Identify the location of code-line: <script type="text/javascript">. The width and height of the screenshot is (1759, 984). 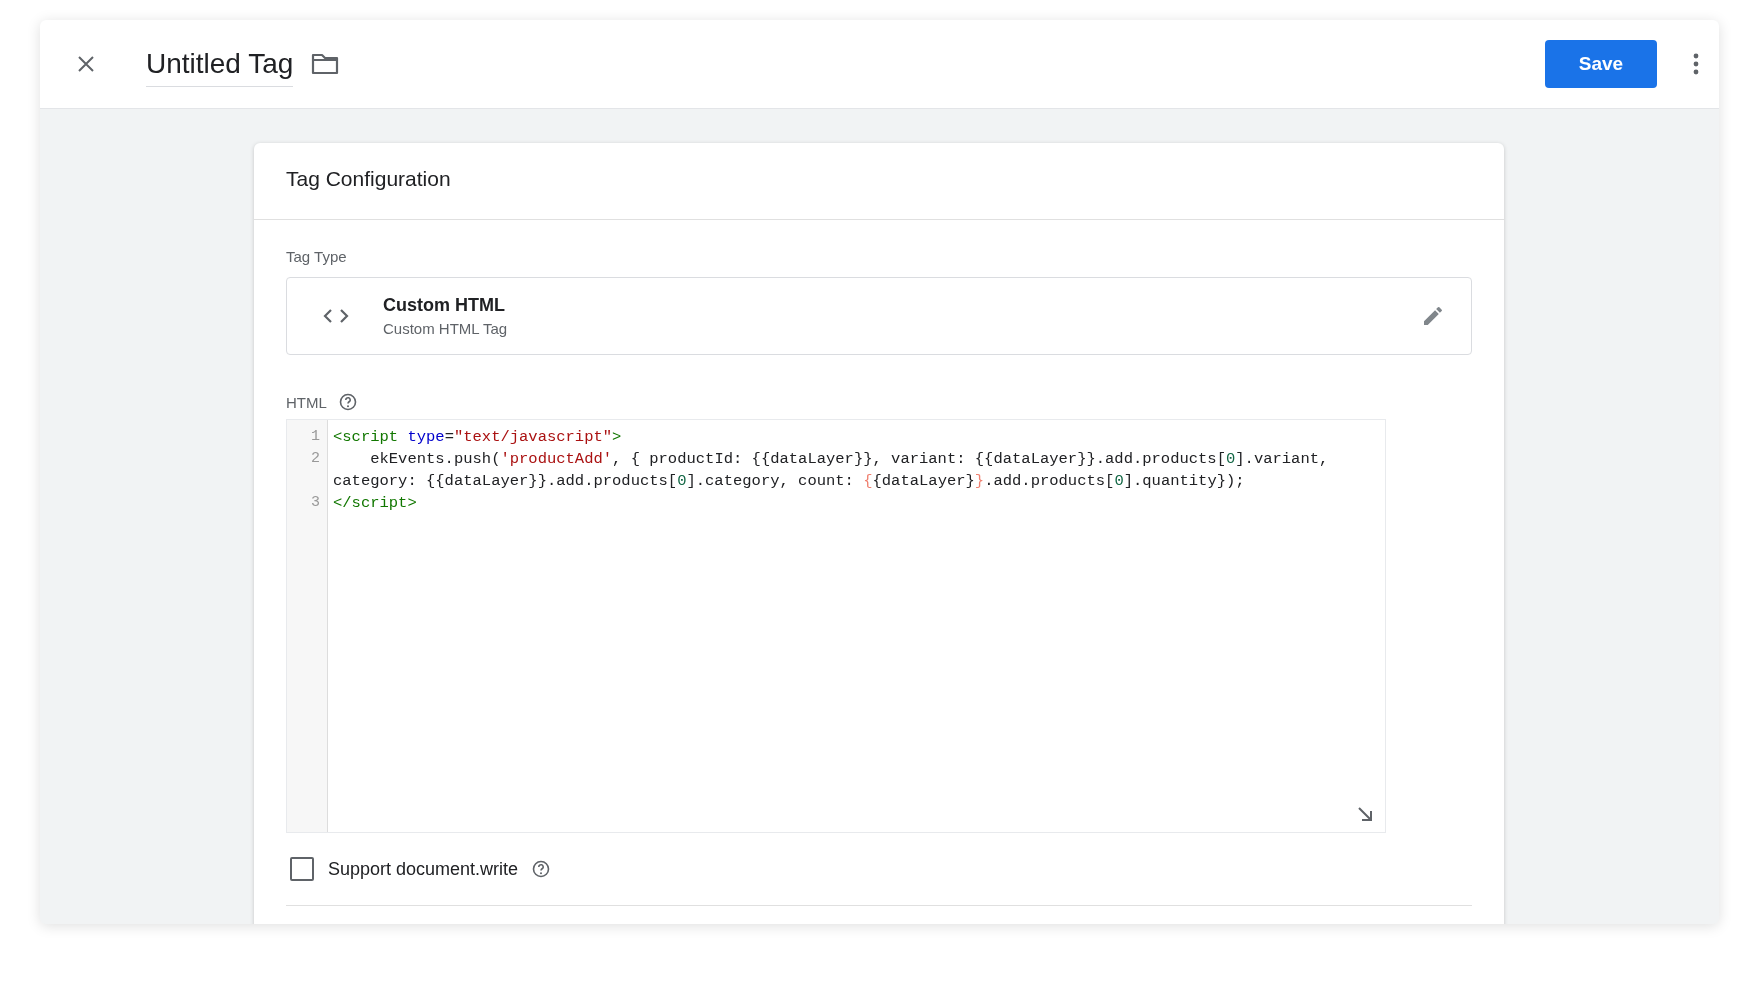
(477, 437).